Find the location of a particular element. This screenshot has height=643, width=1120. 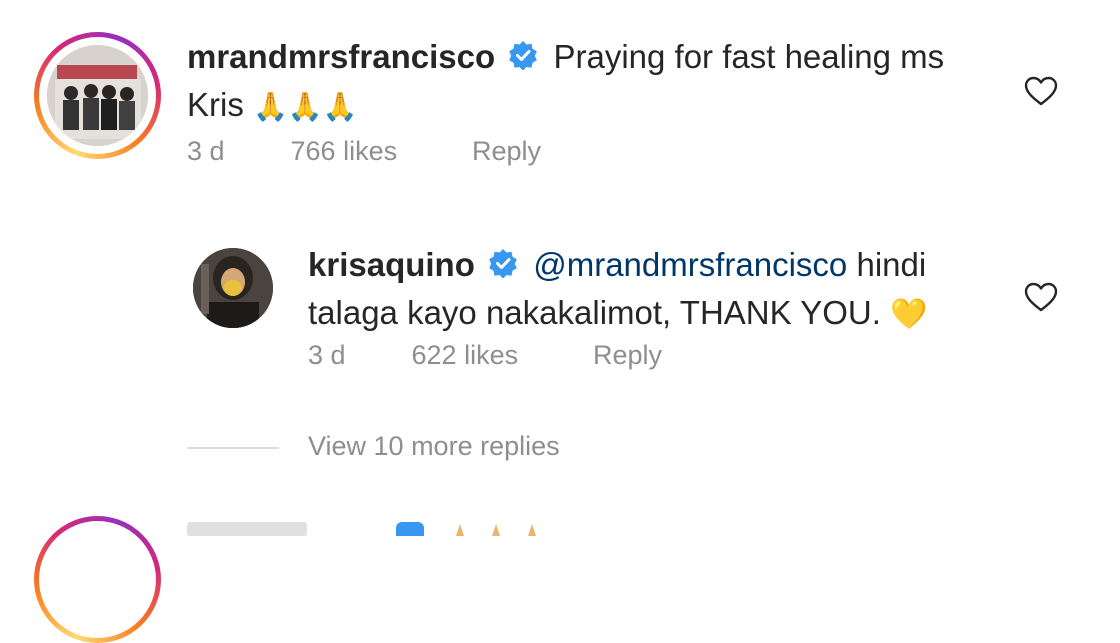

view-more-replies-button: View 10 more replies is located at coordinates (434, 446).